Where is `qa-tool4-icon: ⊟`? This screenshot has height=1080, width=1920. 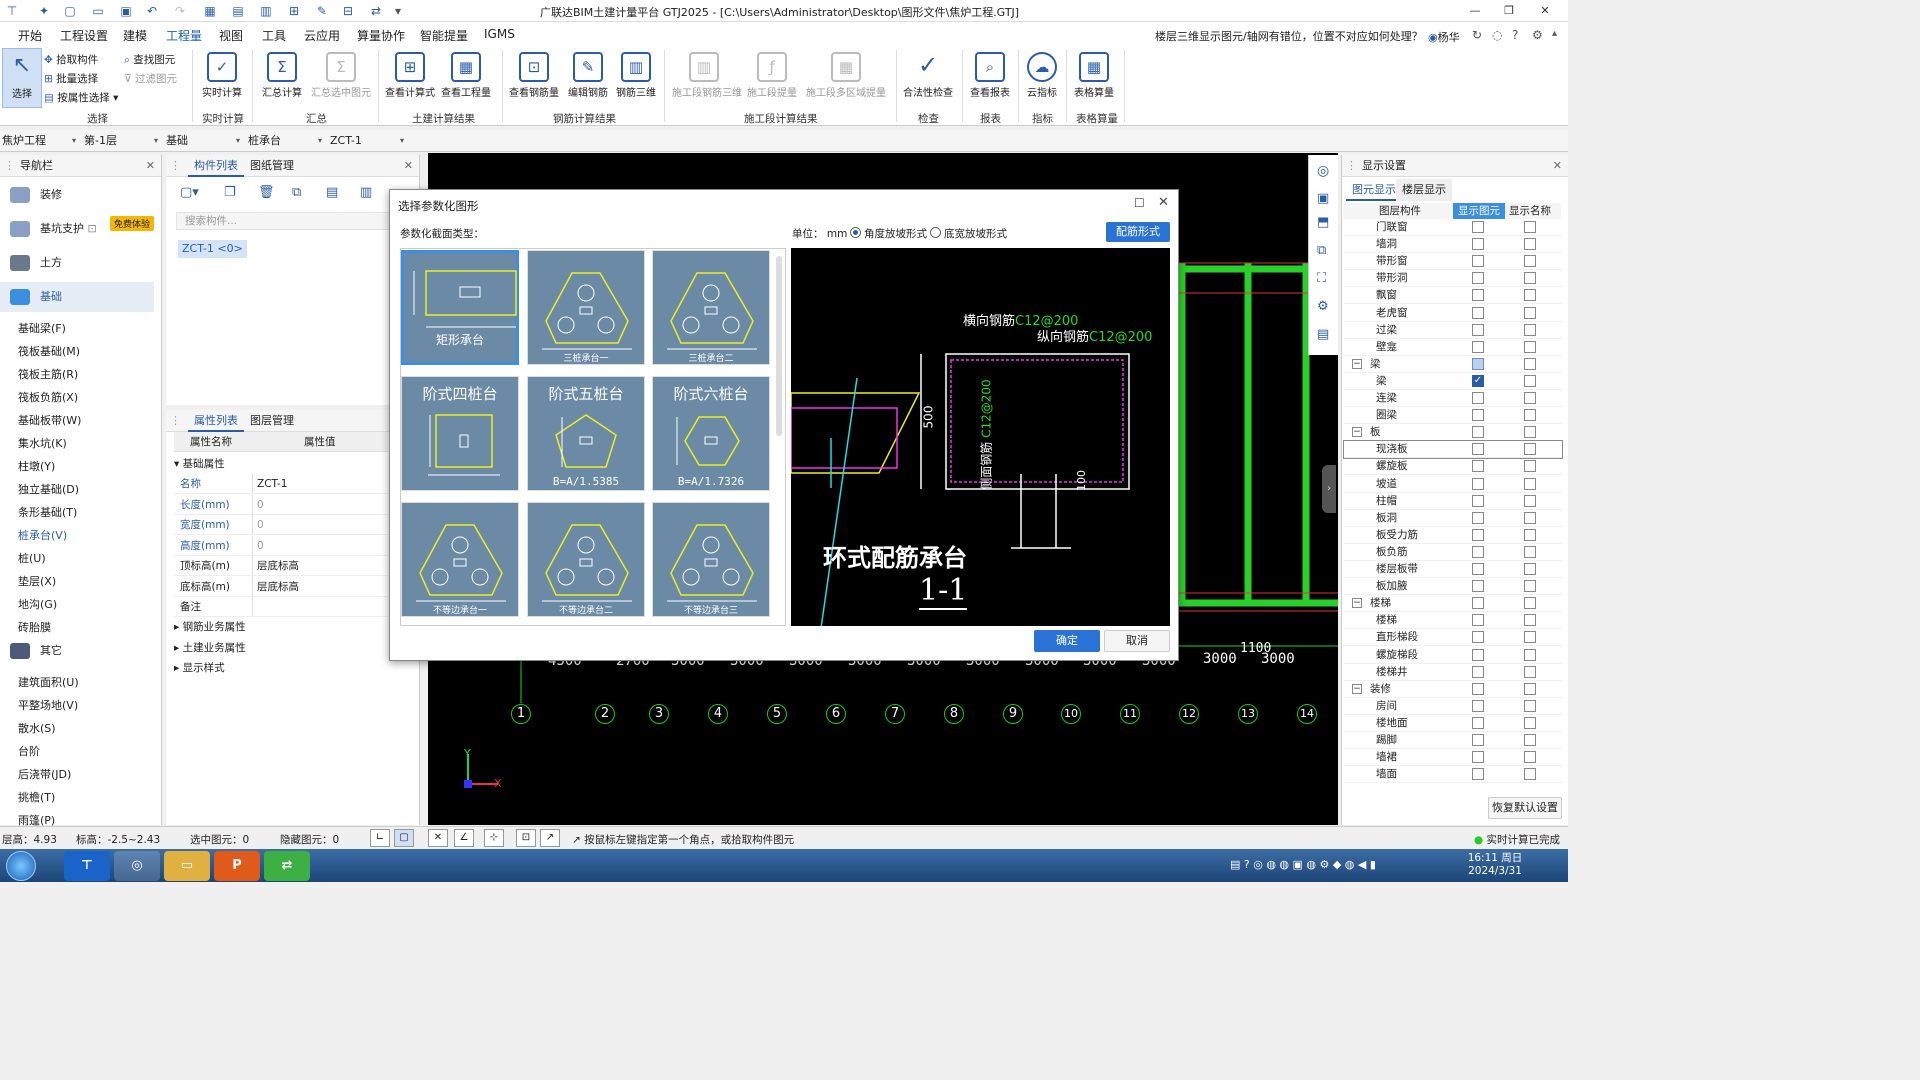 qa-tool4-icon: ⊟ is located at coordinates (348, 11).